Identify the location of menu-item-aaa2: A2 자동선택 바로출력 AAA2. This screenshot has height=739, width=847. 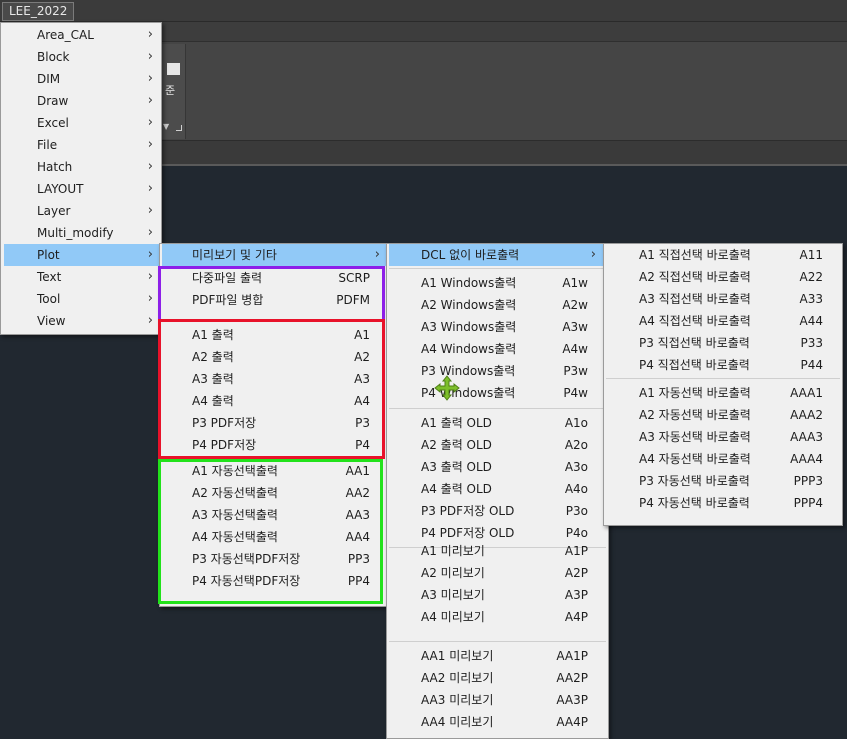
(724, 415).